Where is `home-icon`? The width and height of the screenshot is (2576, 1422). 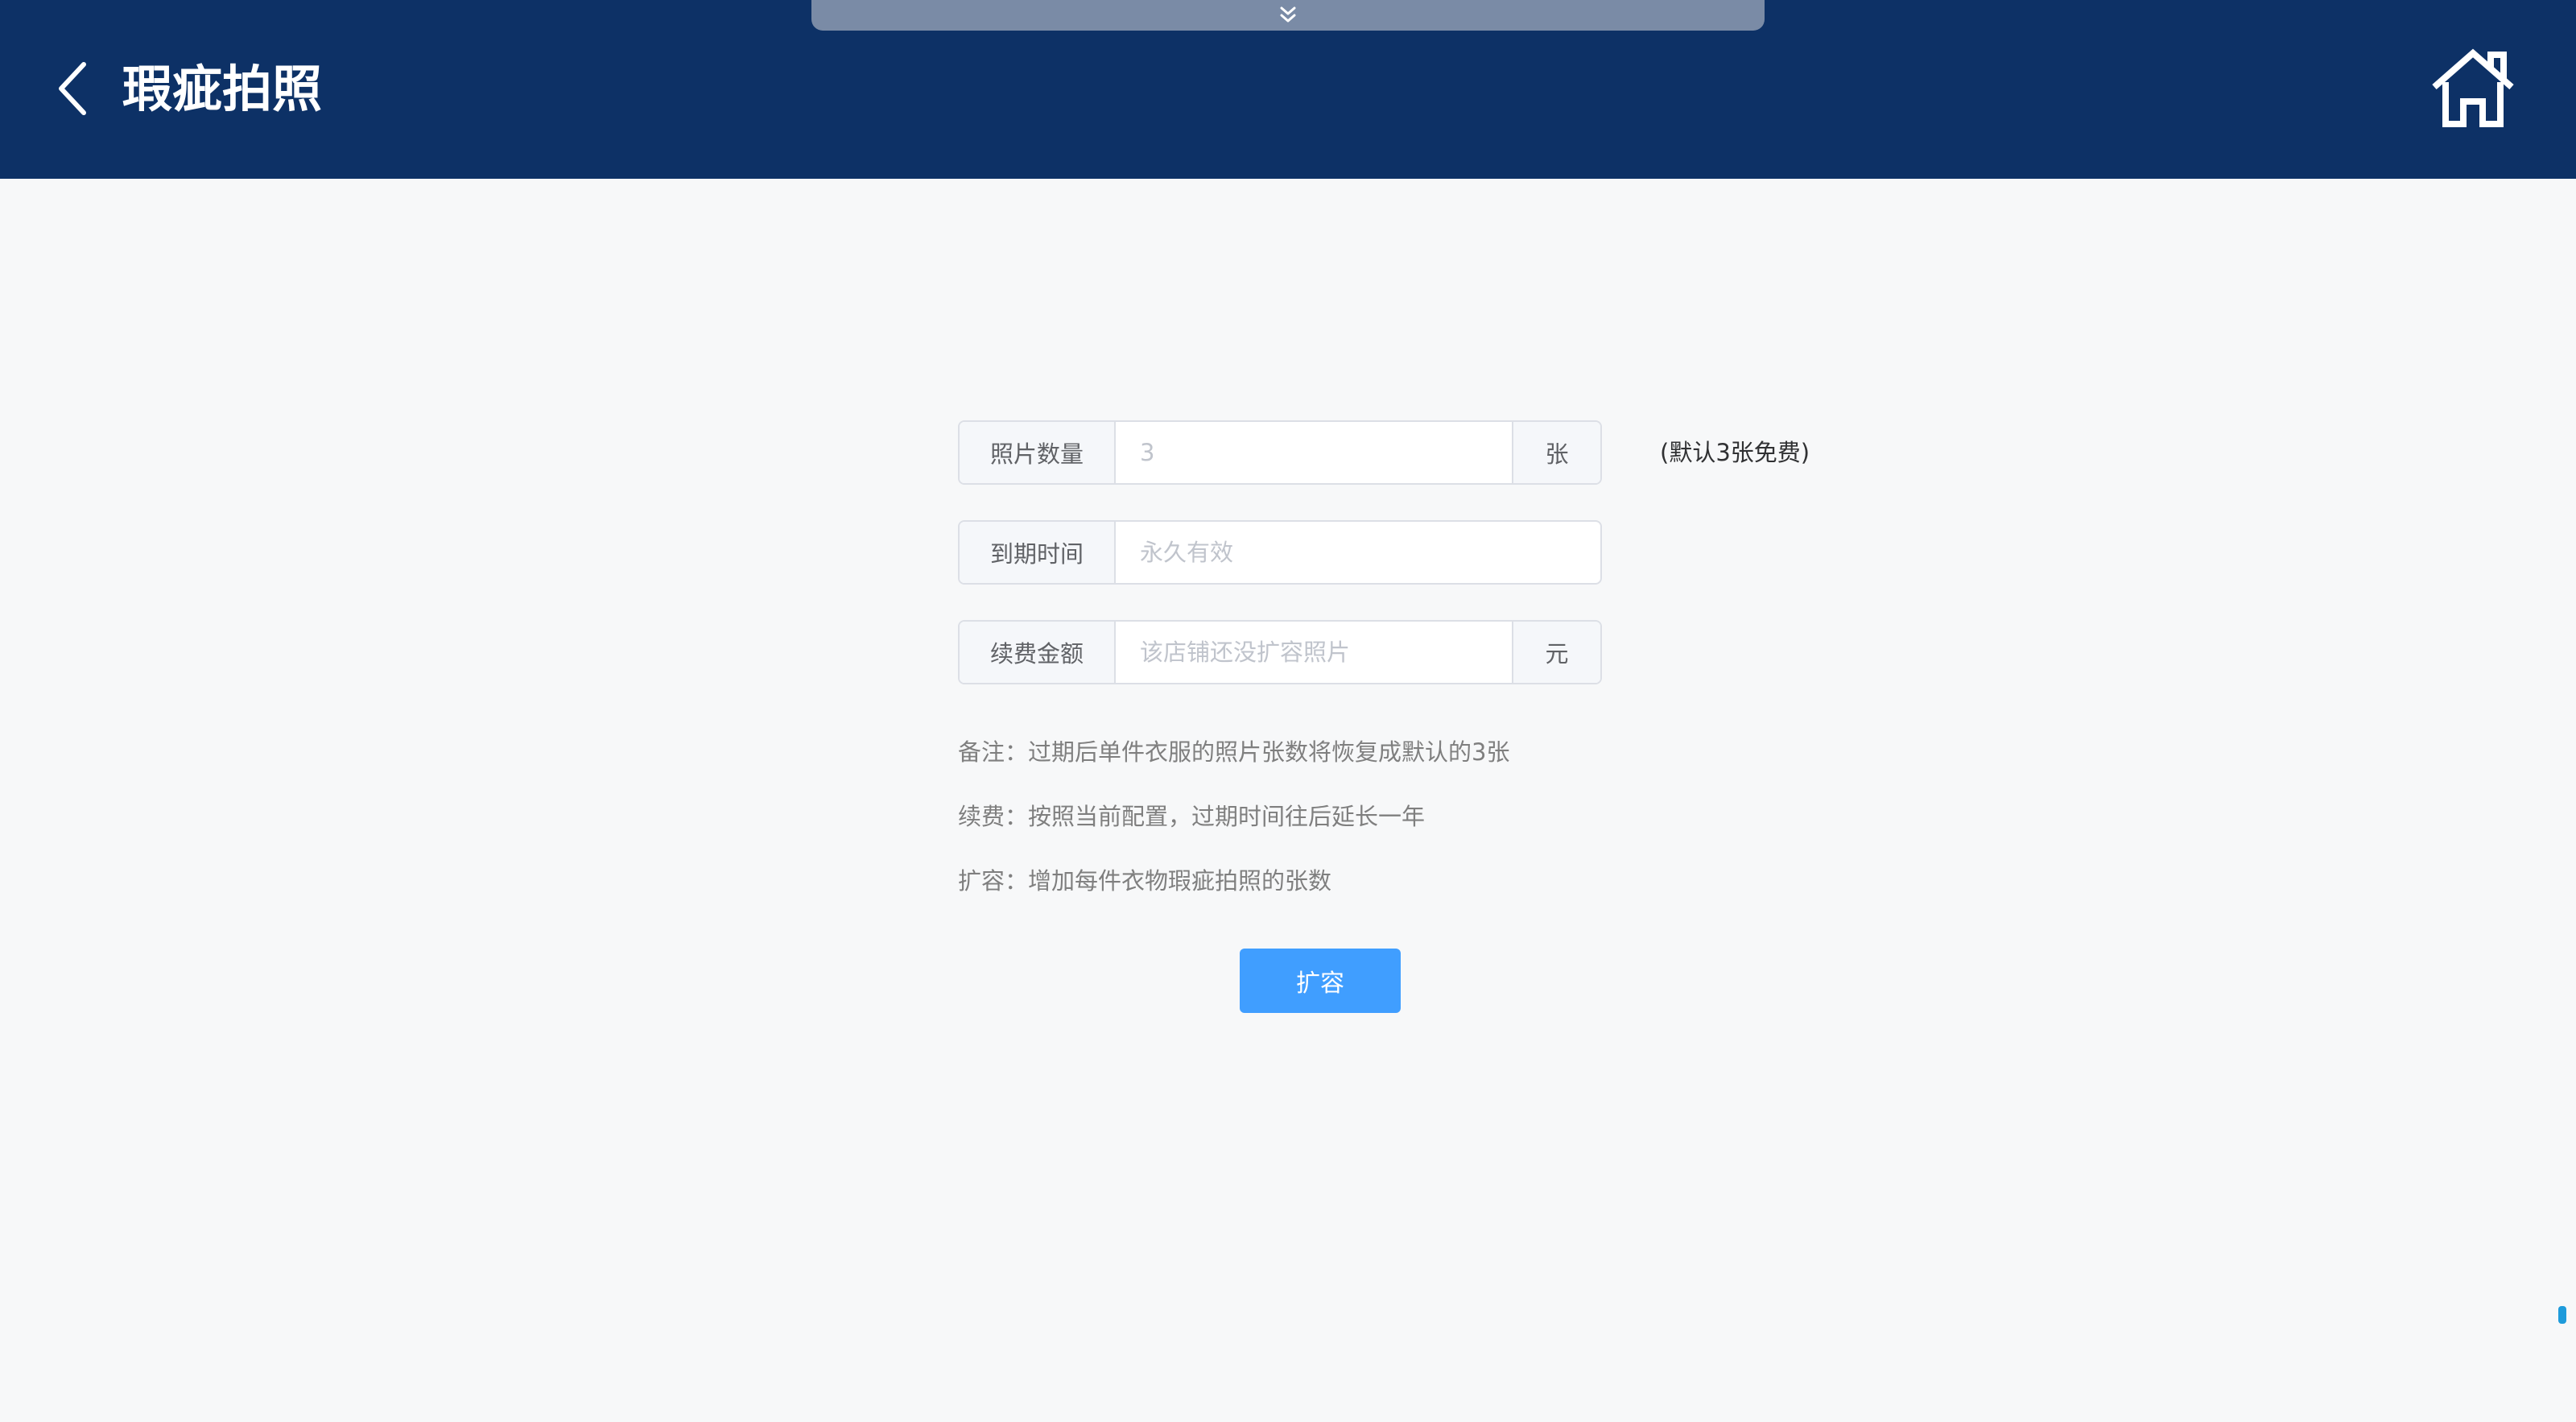
home-icon is located at coordinates (2473, 87).